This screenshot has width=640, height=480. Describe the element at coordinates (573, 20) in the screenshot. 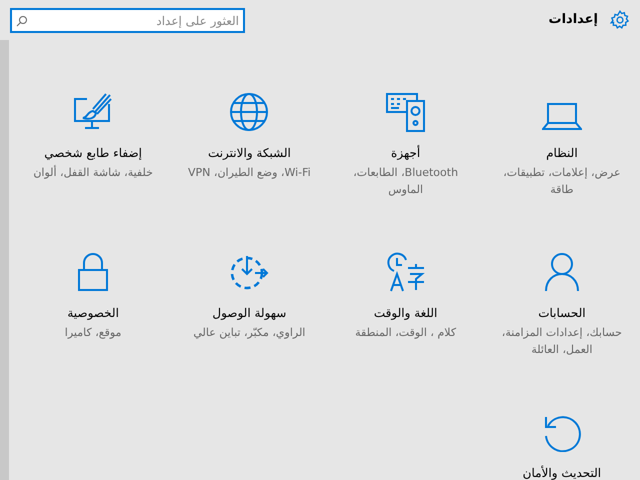

I see `settings-title: إعدادات` at that location.